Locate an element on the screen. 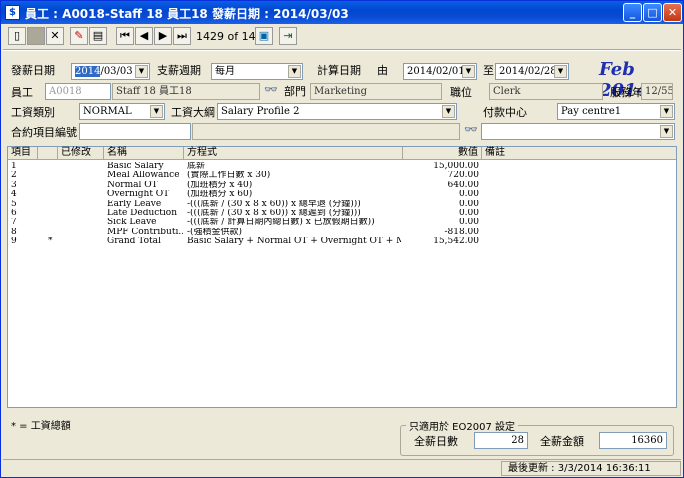 This screenshot has width=684, height=478. close-button: ✕ is located at coordinates (672, 12).